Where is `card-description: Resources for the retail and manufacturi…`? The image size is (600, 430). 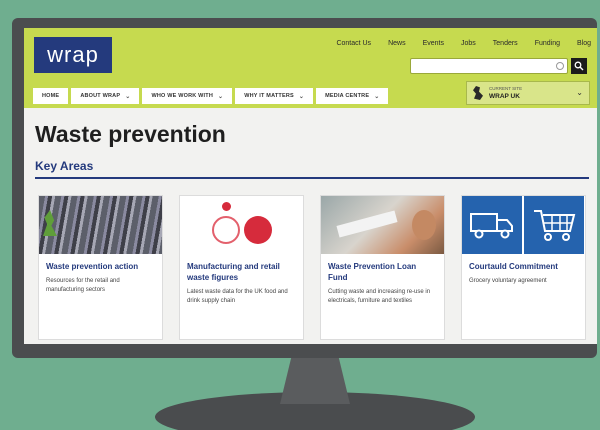
card-description: Resources for the retail and manufacturi… is located at coordinates (83, 285).